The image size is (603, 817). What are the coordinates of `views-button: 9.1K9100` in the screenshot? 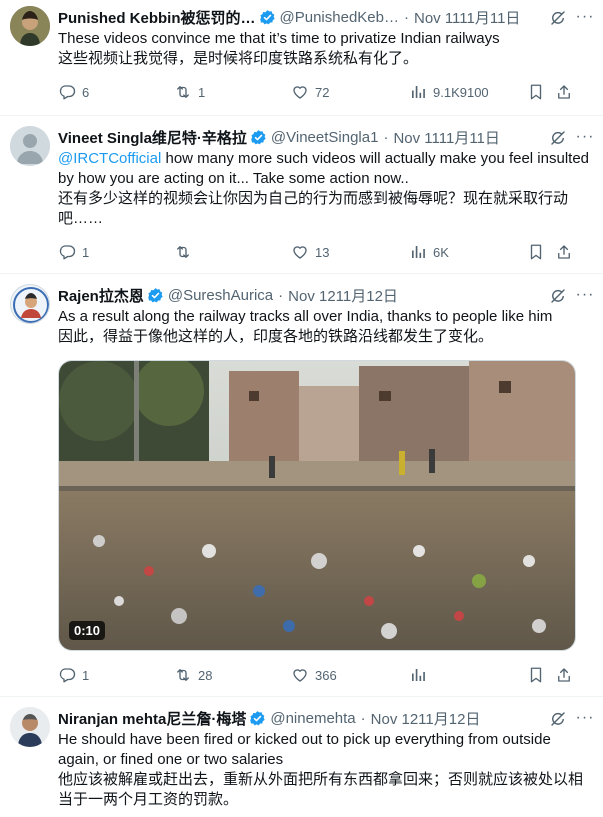 It's located at (449, 92).